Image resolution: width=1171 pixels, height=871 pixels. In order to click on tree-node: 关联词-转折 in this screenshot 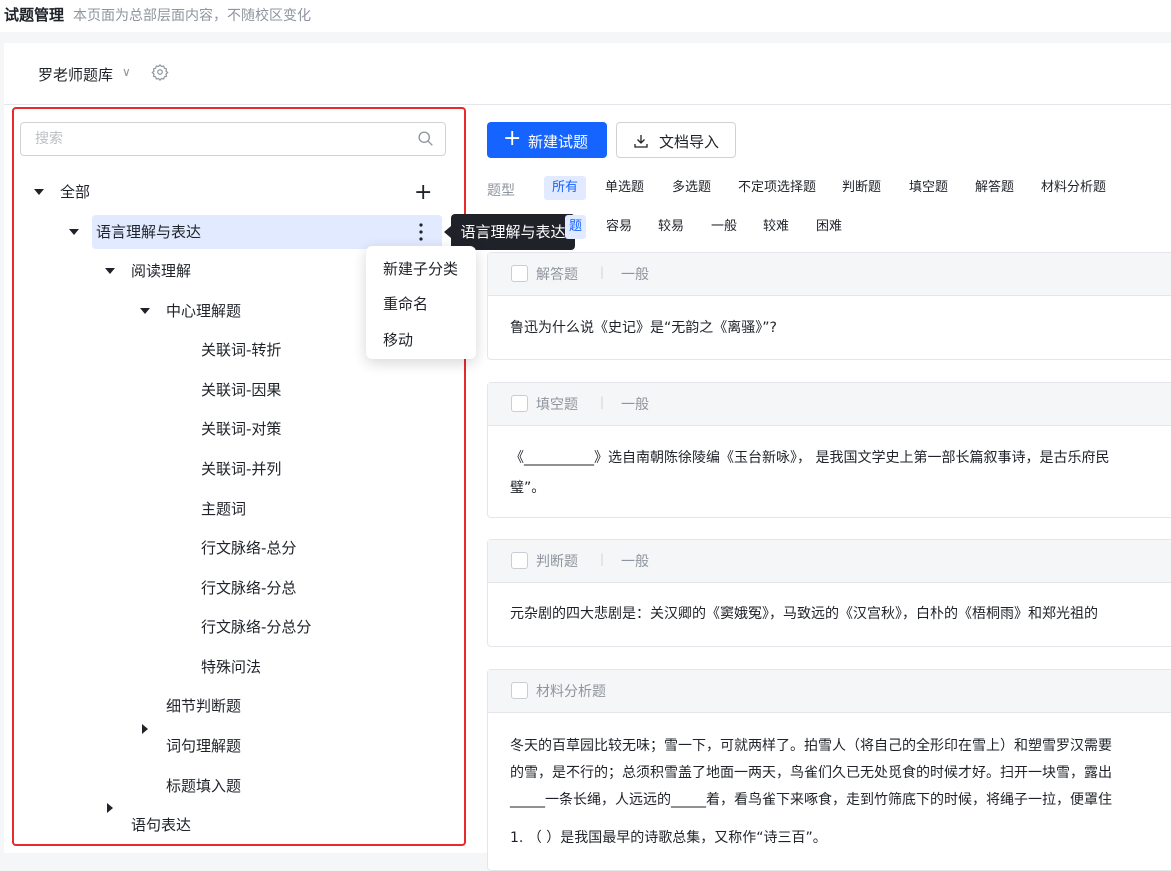, I will do `click(241, 350)`.